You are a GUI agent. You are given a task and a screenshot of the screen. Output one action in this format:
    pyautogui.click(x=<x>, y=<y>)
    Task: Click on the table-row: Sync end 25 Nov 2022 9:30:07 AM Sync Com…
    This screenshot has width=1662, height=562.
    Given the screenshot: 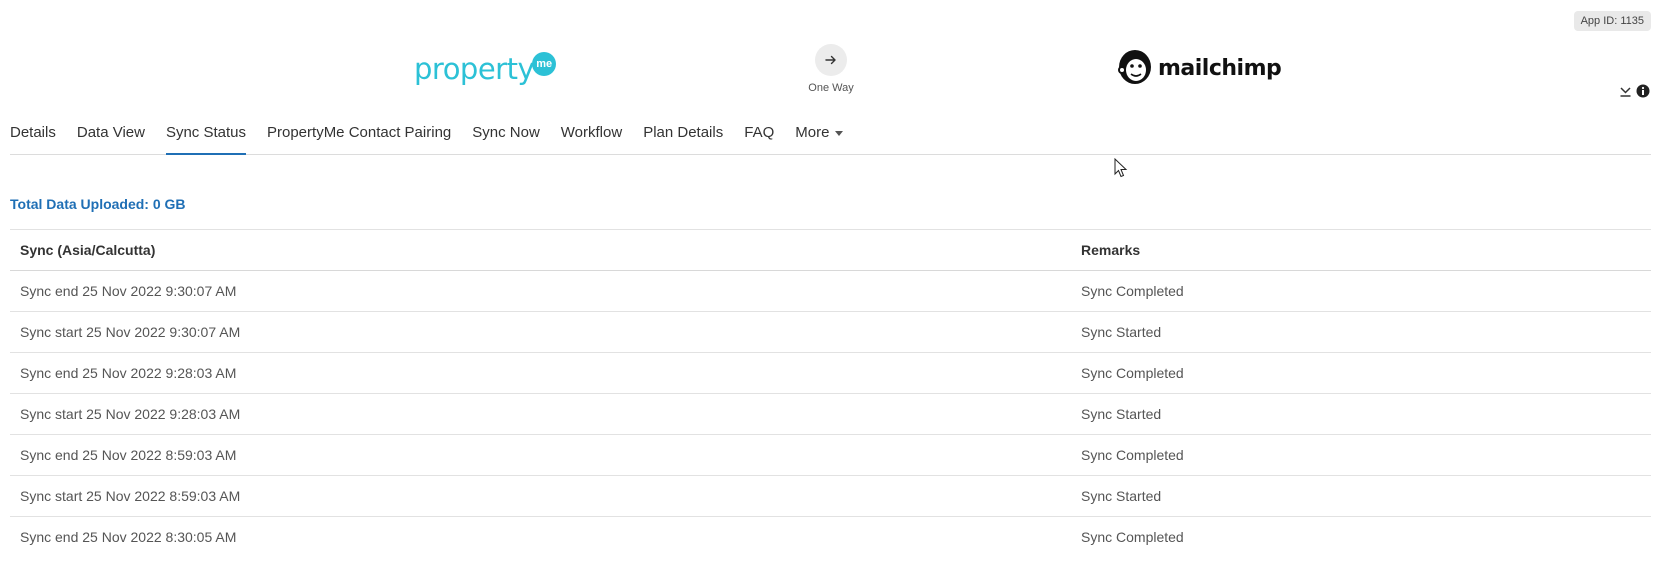 What is the action you would take?
    pyautogui.click(x=830, y=291)
    